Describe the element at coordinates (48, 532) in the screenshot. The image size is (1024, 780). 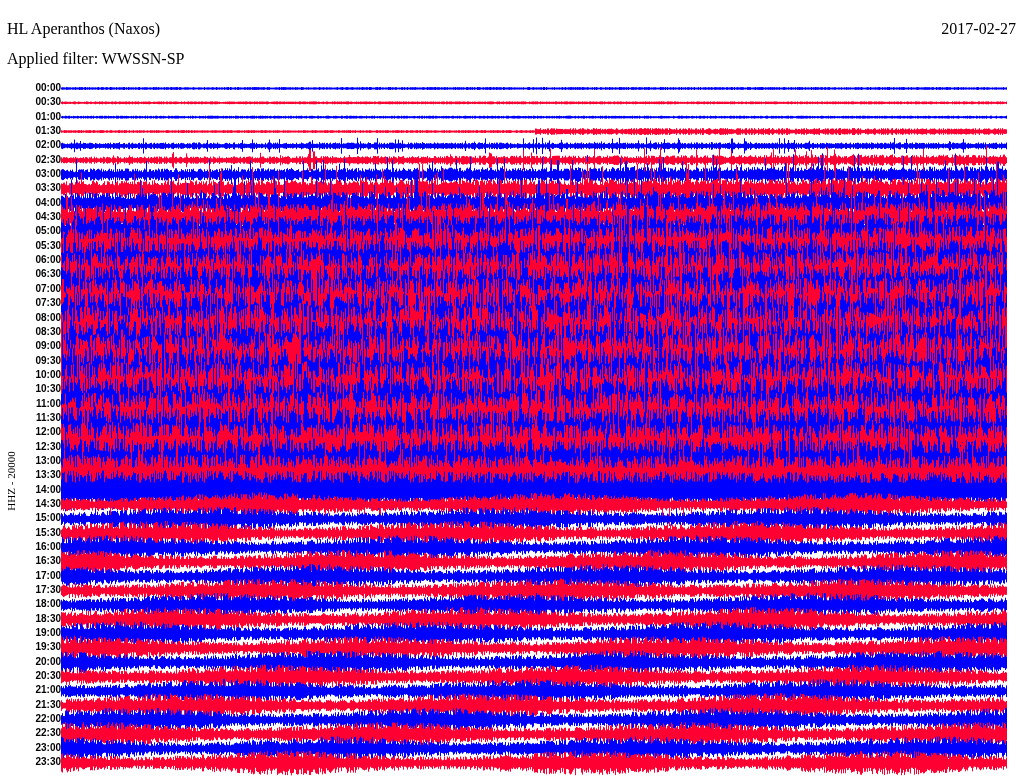
I see `time-label: 15:30` at that location.